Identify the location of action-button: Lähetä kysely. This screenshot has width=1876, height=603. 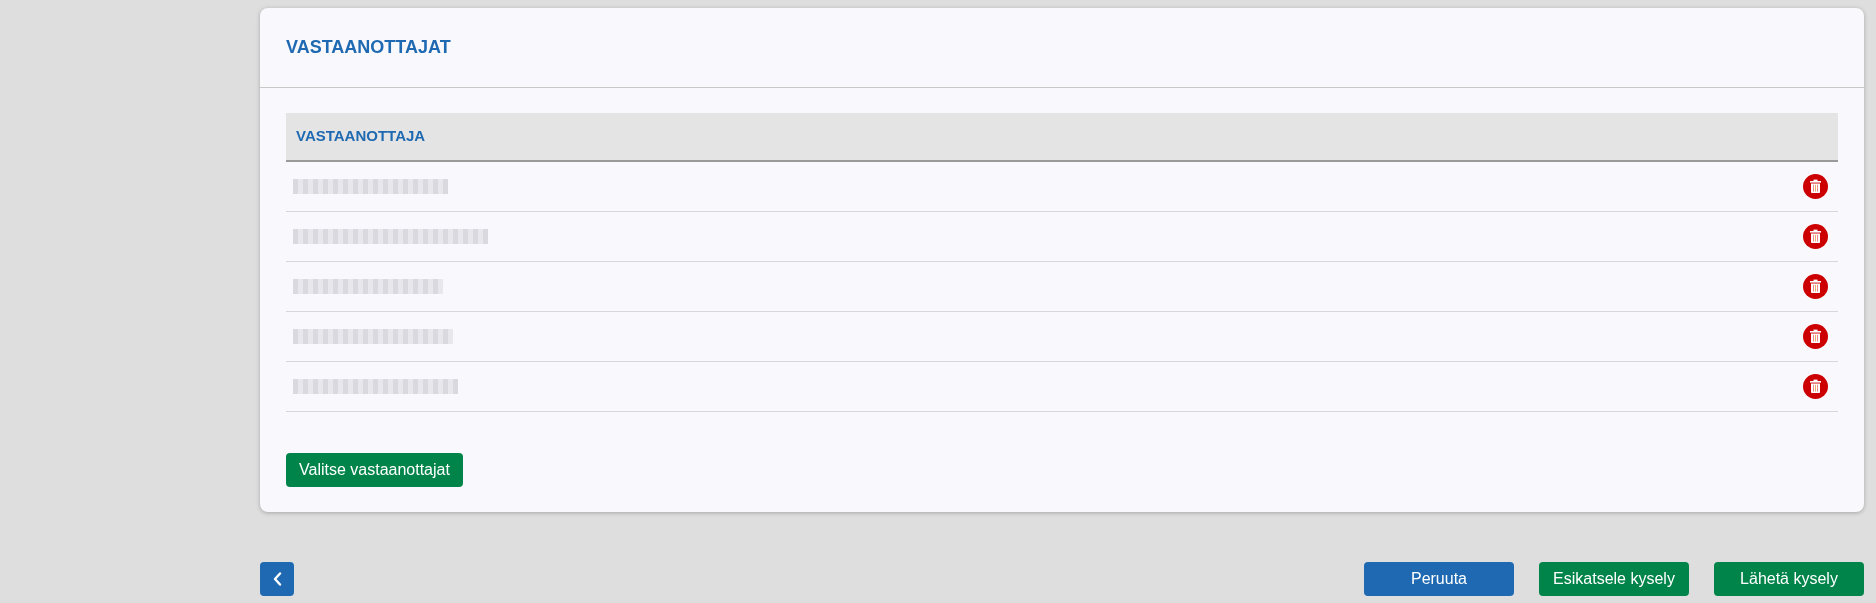
(1789, 579).